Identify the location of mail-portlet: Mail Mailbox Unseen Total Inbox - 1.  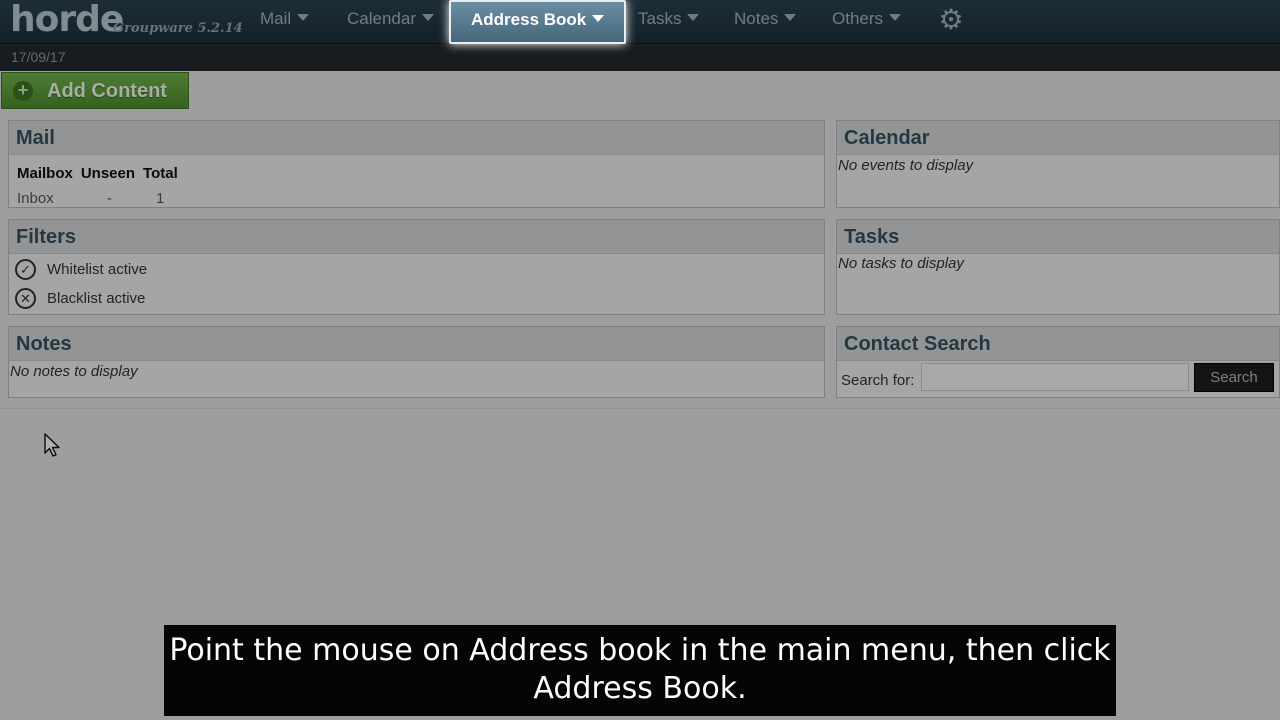
(416, 164).